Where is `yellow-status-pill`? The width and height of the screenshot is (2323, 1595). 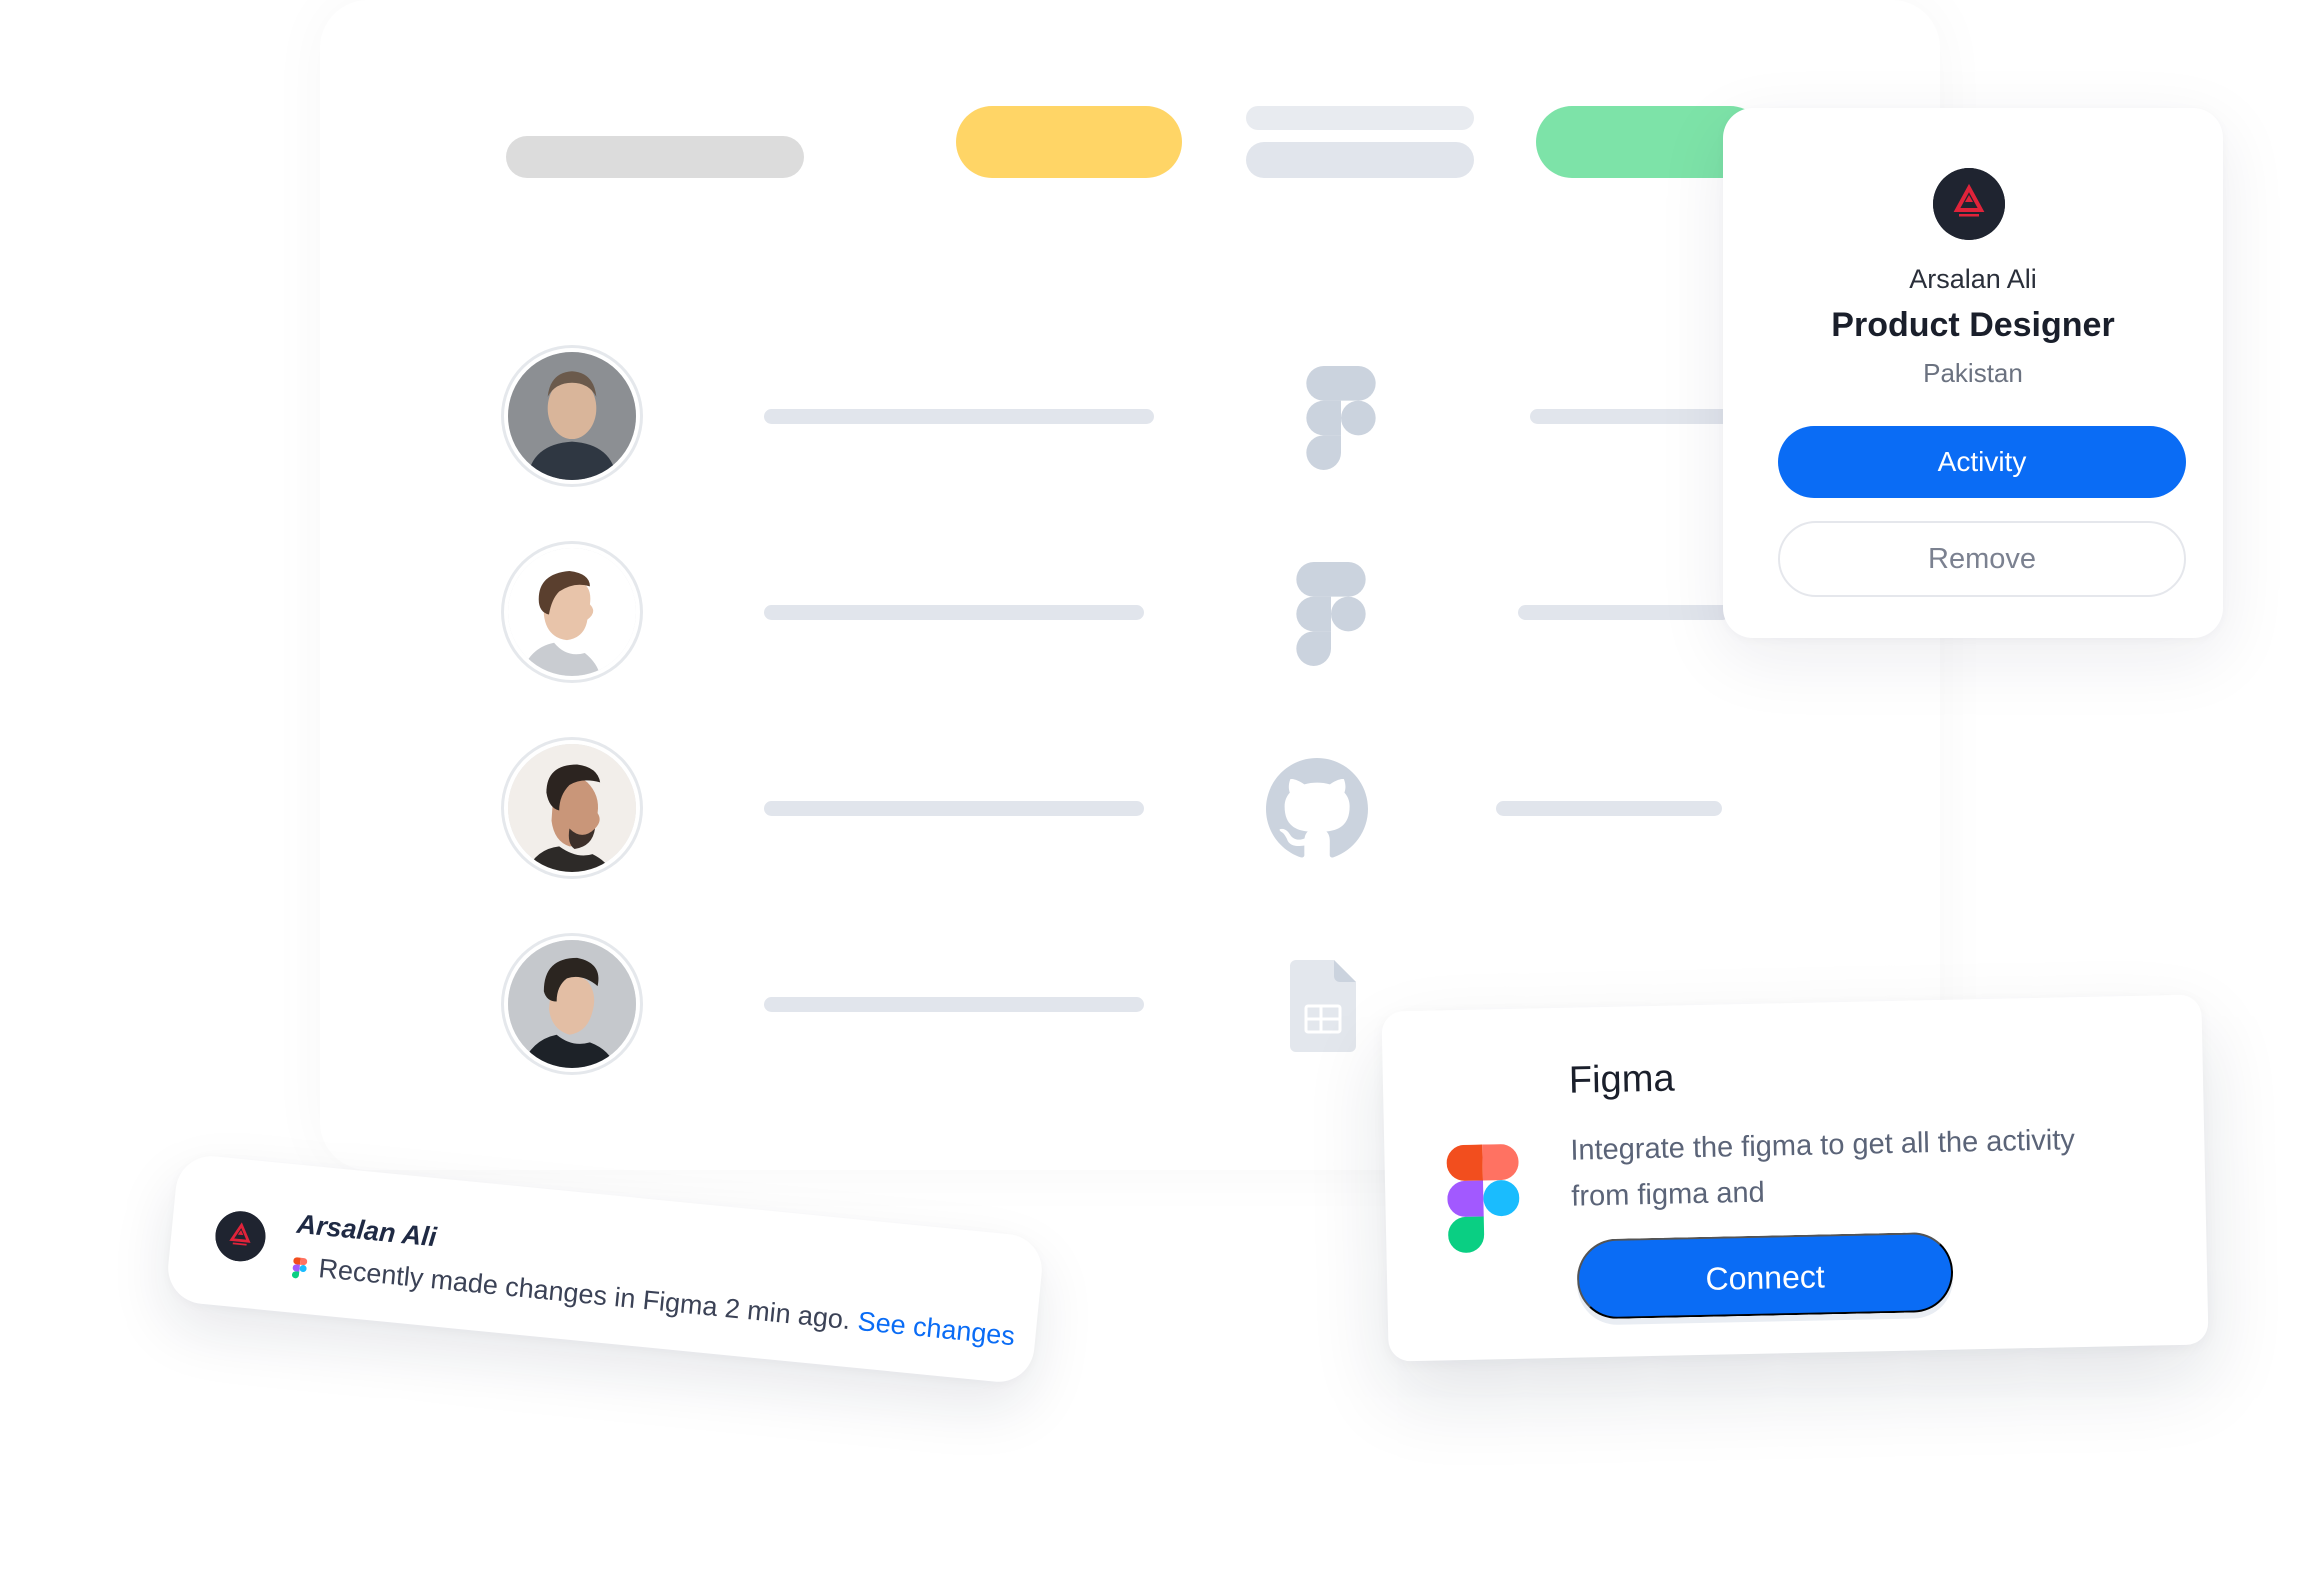
yellow-status-pill is located at coordinates (1069, 142).